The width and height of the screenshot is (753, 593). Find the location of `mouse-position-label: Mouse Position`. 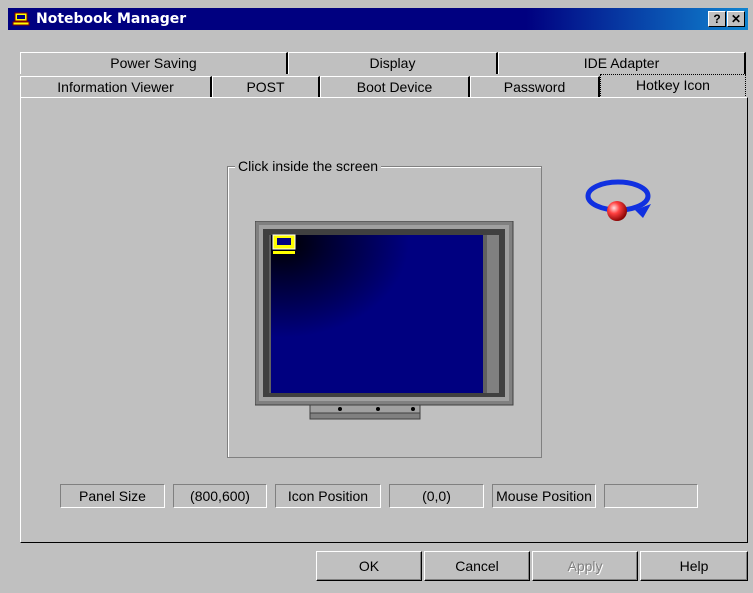

mouse-position-label: Mouse Position is located at coordinates (544, 496).